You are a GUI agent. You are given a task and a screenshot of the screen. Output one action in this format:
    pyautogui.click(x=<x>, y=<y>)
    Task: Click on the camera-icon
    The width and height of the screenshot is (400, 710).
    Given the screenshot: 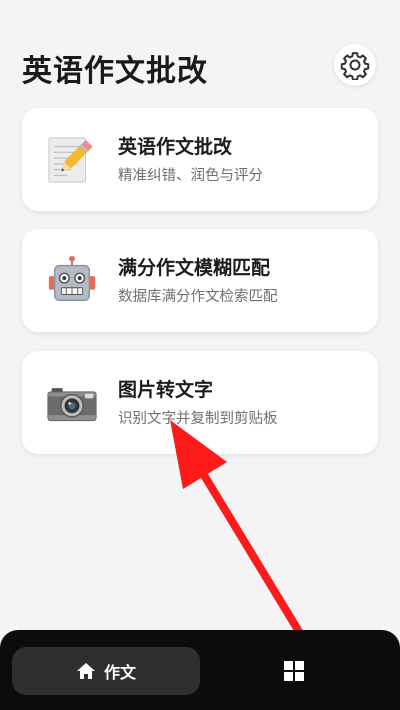 What is the action you would take?
    pyautogui.click(x=72, y=403)
    